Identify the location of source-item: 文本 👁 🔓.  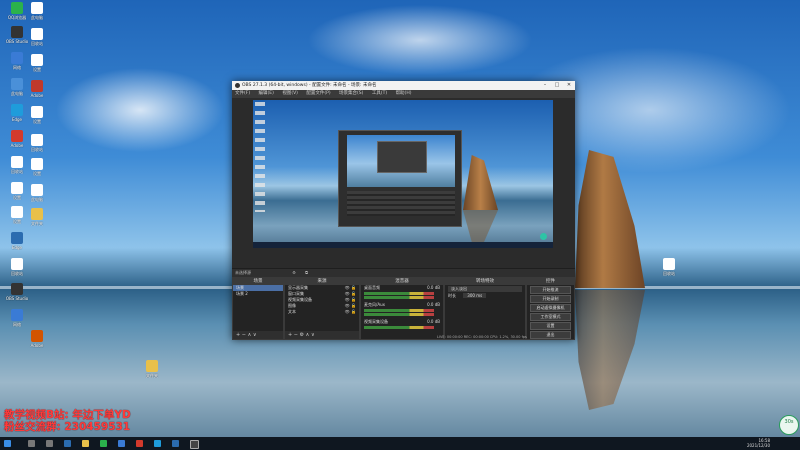
(322, 312).